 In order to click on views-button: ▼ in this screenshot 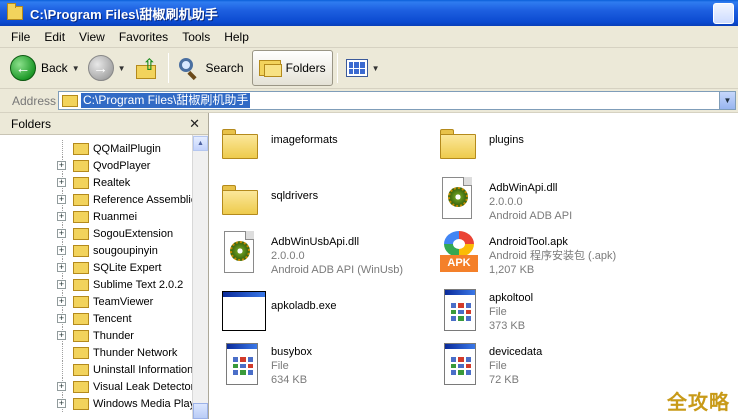, I will do `click(363, 68)`.